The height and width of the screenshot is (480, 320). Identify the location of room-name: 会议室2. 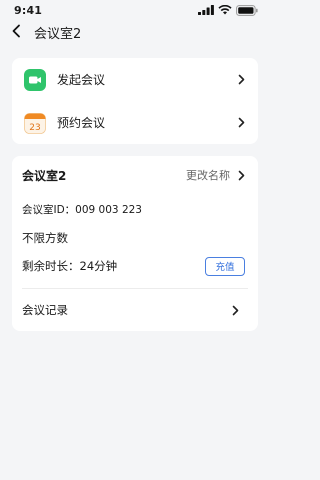
(44, 175).